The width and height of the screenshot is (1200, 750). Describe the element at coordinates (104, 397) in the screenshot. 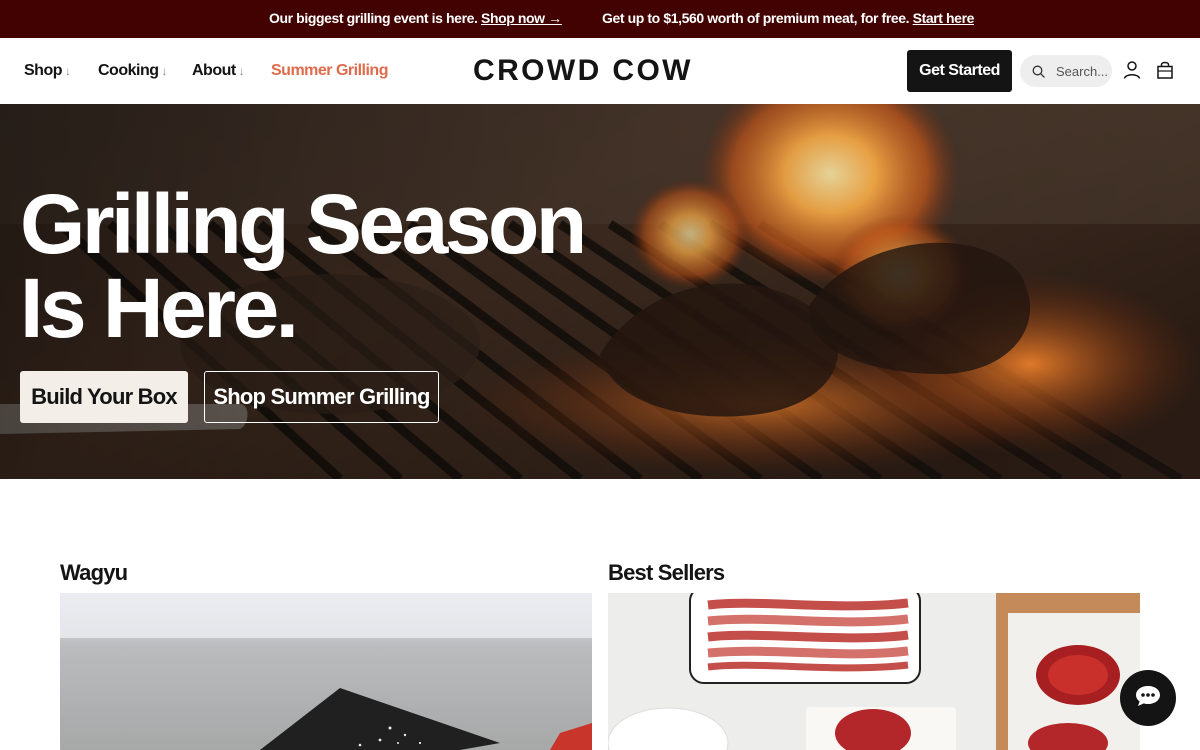

I see `build-your-box-button: Build Your Box` at that location.